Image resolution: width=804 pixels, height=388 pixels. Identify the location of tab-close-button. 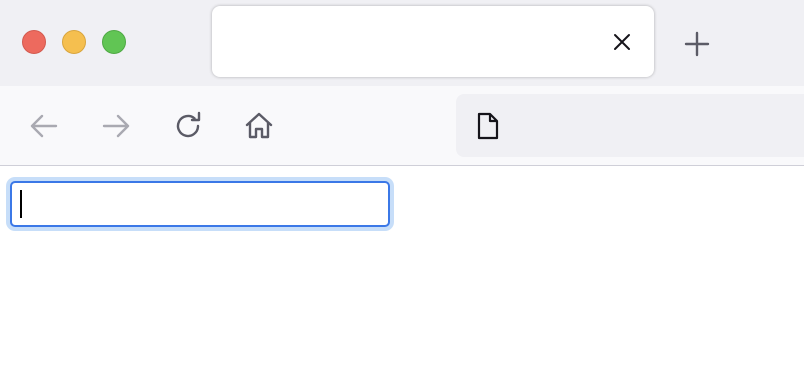
(622, 42).